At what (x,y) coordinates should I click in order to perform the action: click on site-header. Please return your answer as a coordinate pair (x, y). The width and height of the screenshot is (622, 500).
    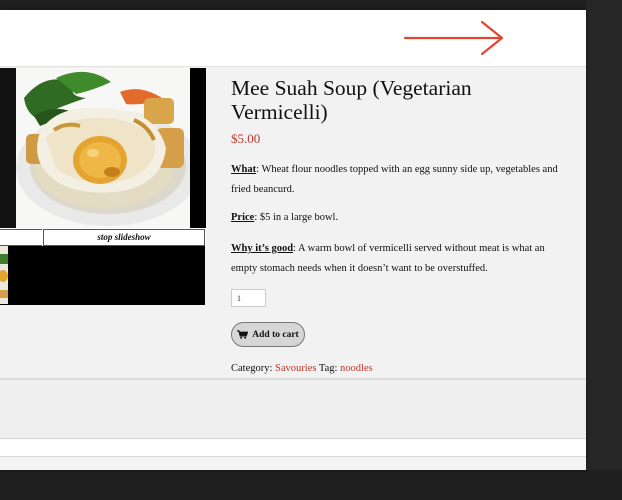
    Looking at the image, I should click on (293, 38).